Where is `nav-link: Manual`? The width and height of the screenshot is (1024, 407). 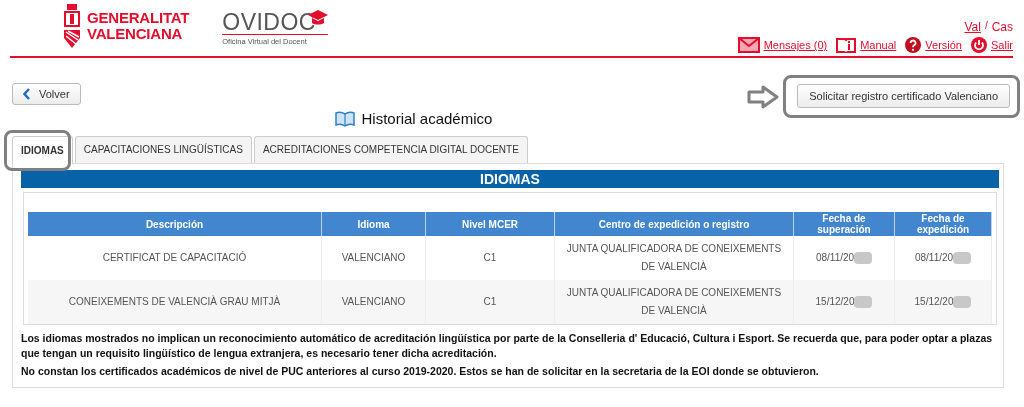 nav-link: Manual is located at coordinates (878, 45).